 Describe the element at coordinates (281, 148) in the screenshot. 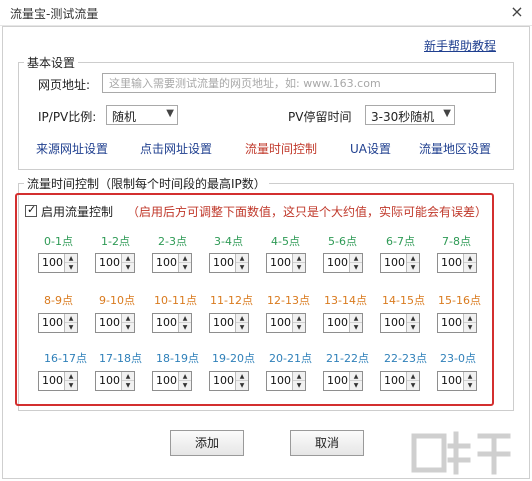

I see `nav-traffic-time-control: 流量时间控制` at that location.